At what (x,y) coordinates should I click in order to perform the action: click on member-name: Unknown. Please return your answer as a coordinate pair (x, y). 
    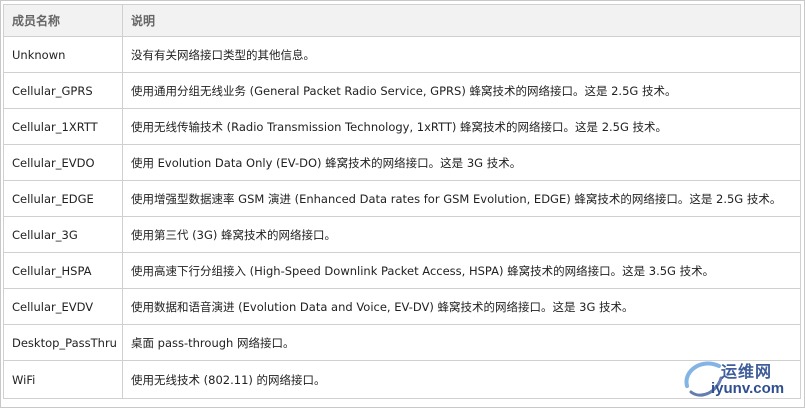
    Looking at the image, I should click on (63, 54).